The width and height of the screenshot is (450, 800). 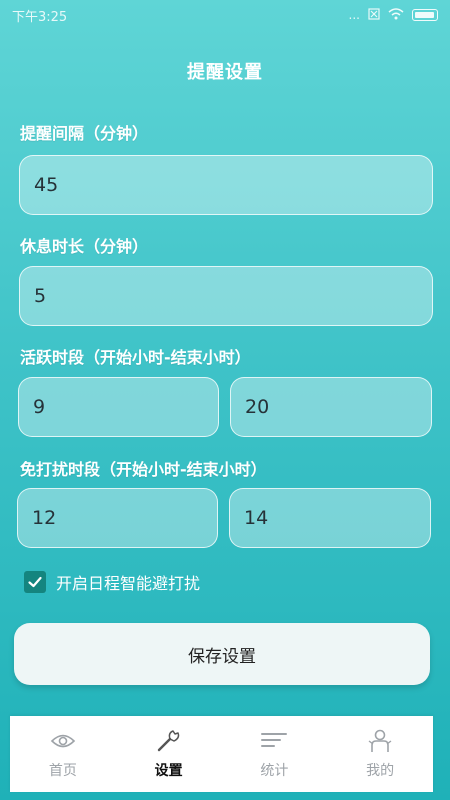 I want to click on wifi-icon, so click(x=396, y=15).